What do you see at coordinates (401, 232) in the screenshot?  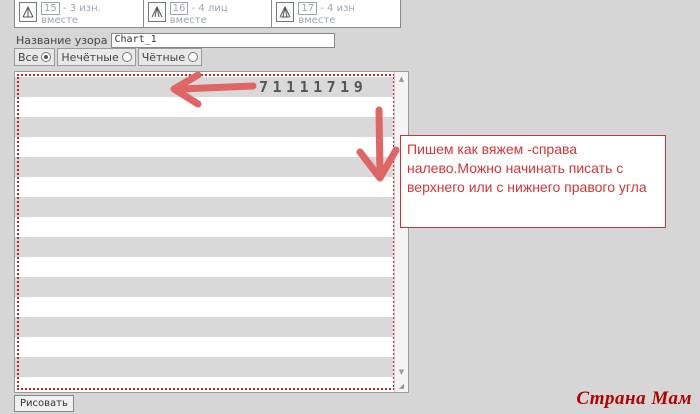 I see `vertical-scrollbar: ▲ ▼ ◢` at bounding box center [401, 232].